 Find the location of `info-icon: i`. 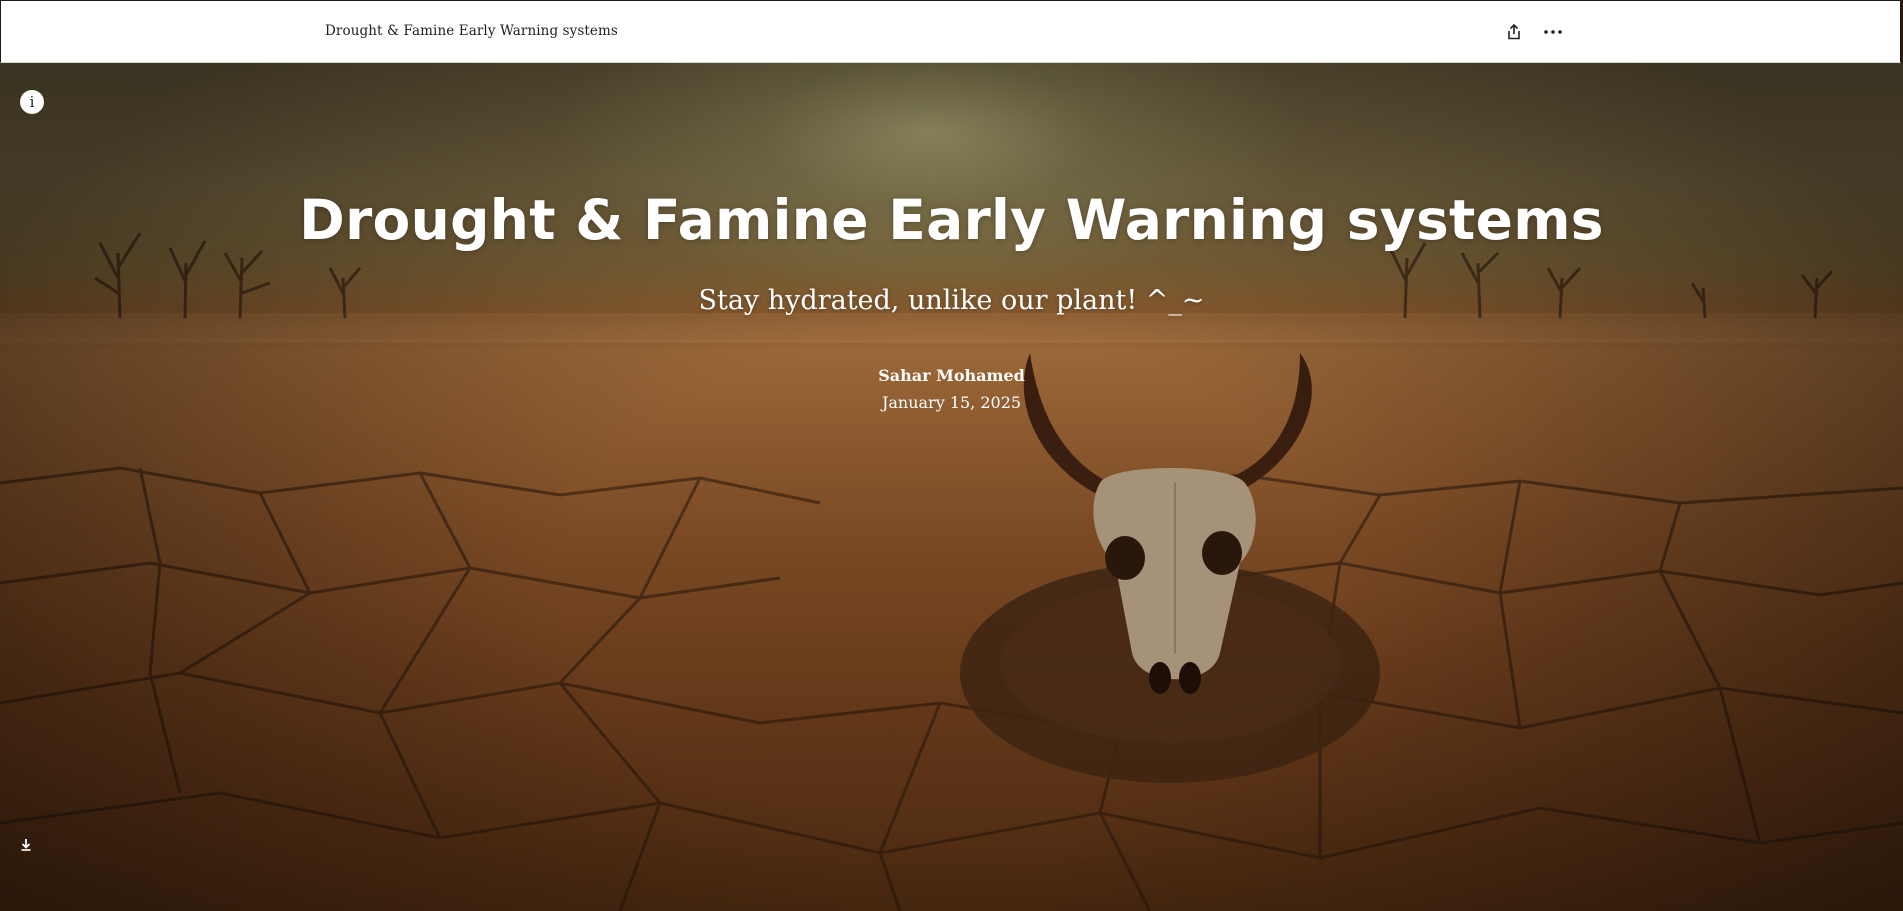

info-icon: i is located at coordinates (32, 102).